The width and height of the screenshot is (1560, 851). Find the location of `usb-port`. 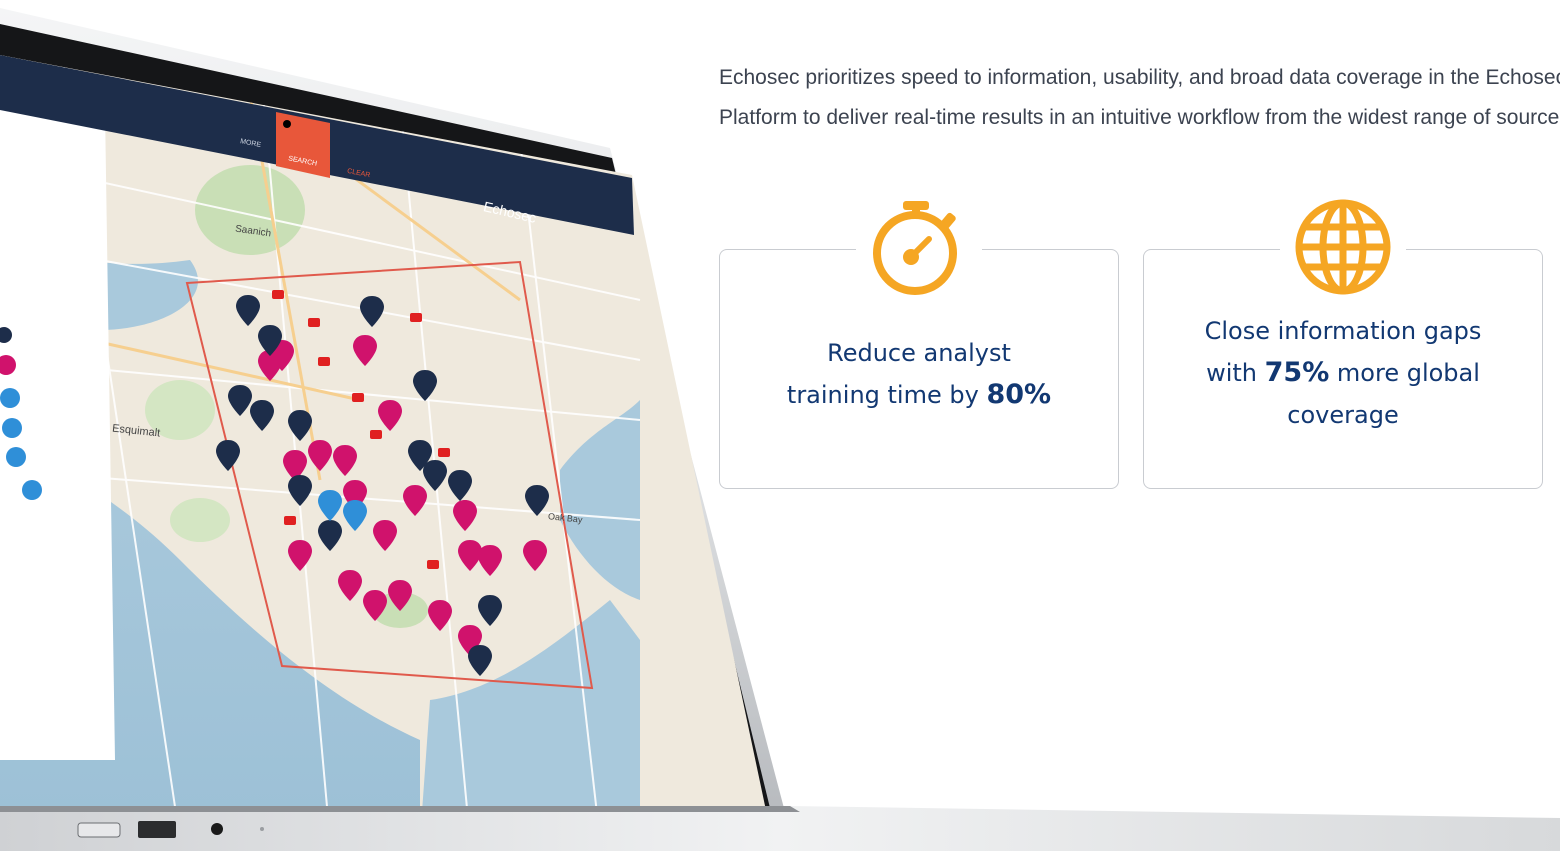

usb-port is located at coordinates (157, 829).